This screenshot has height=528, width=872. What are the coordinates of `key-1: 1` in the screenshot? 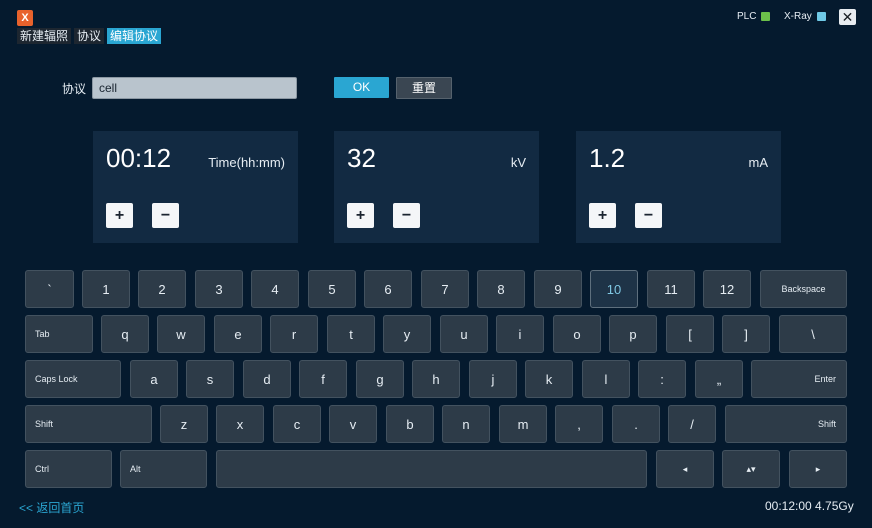 It's located at (106, 289).